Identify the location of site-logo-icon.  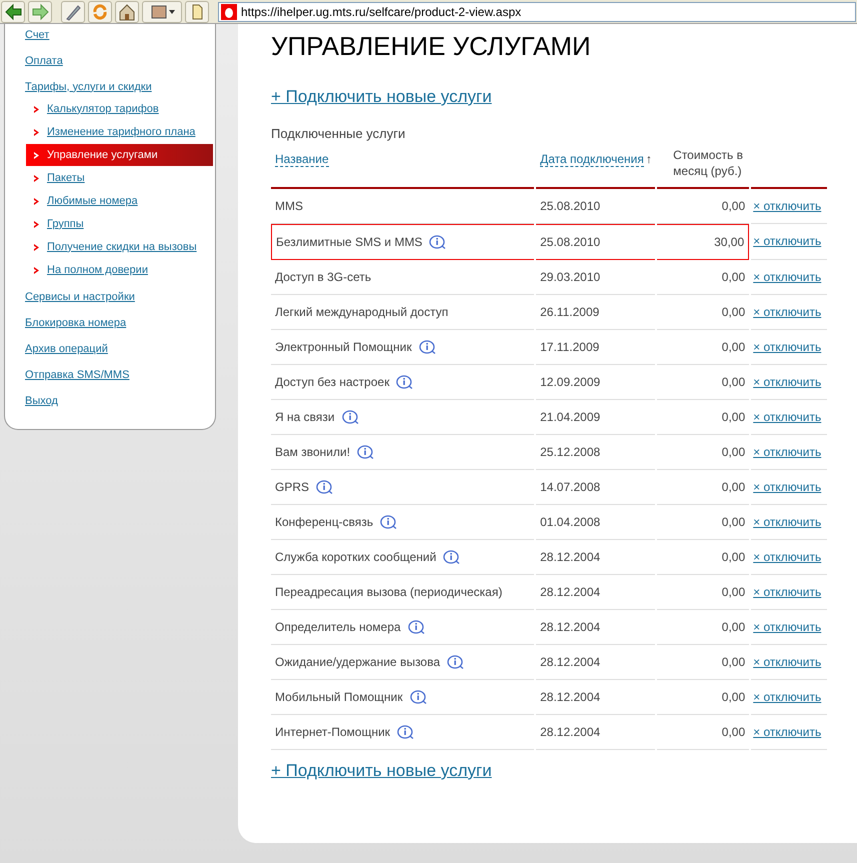
(229, 12).